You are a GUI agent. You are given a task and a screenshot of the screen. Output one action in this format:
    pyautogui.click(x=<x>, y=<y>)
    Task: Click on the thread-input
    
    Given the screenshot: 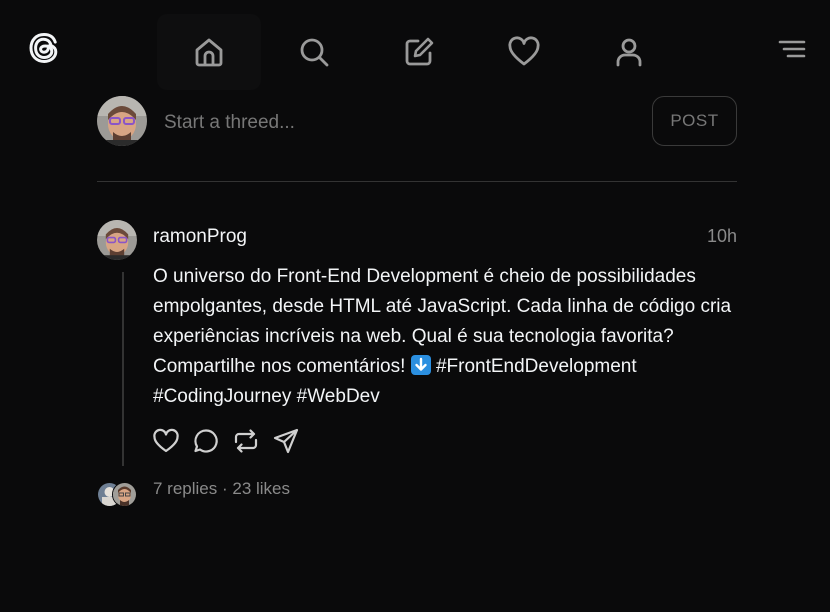 What is the action you would take?
    pyautogui.click(x=394, y=123)
    